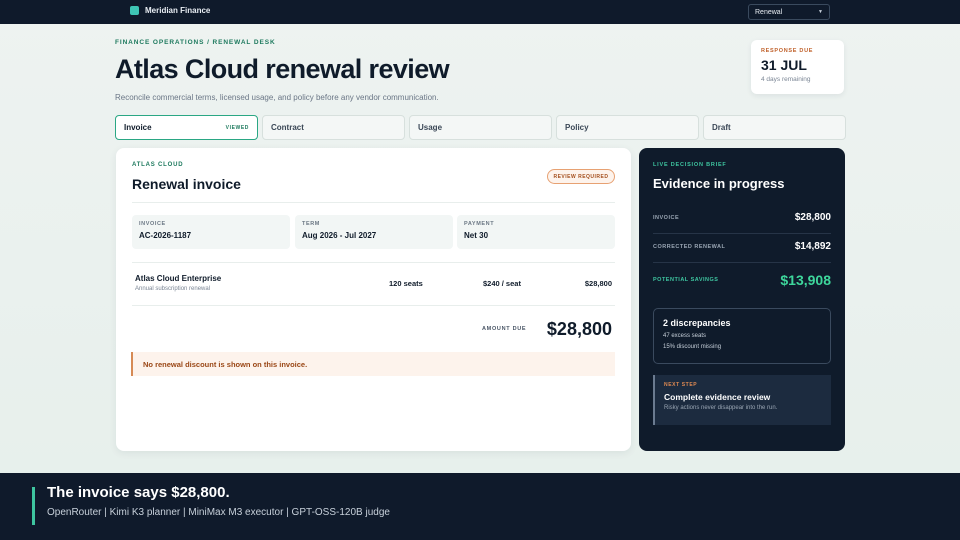 The width and height of the screenshot is (960, 540). I want to click on meta-label: INVOICE, so click(152, 224).